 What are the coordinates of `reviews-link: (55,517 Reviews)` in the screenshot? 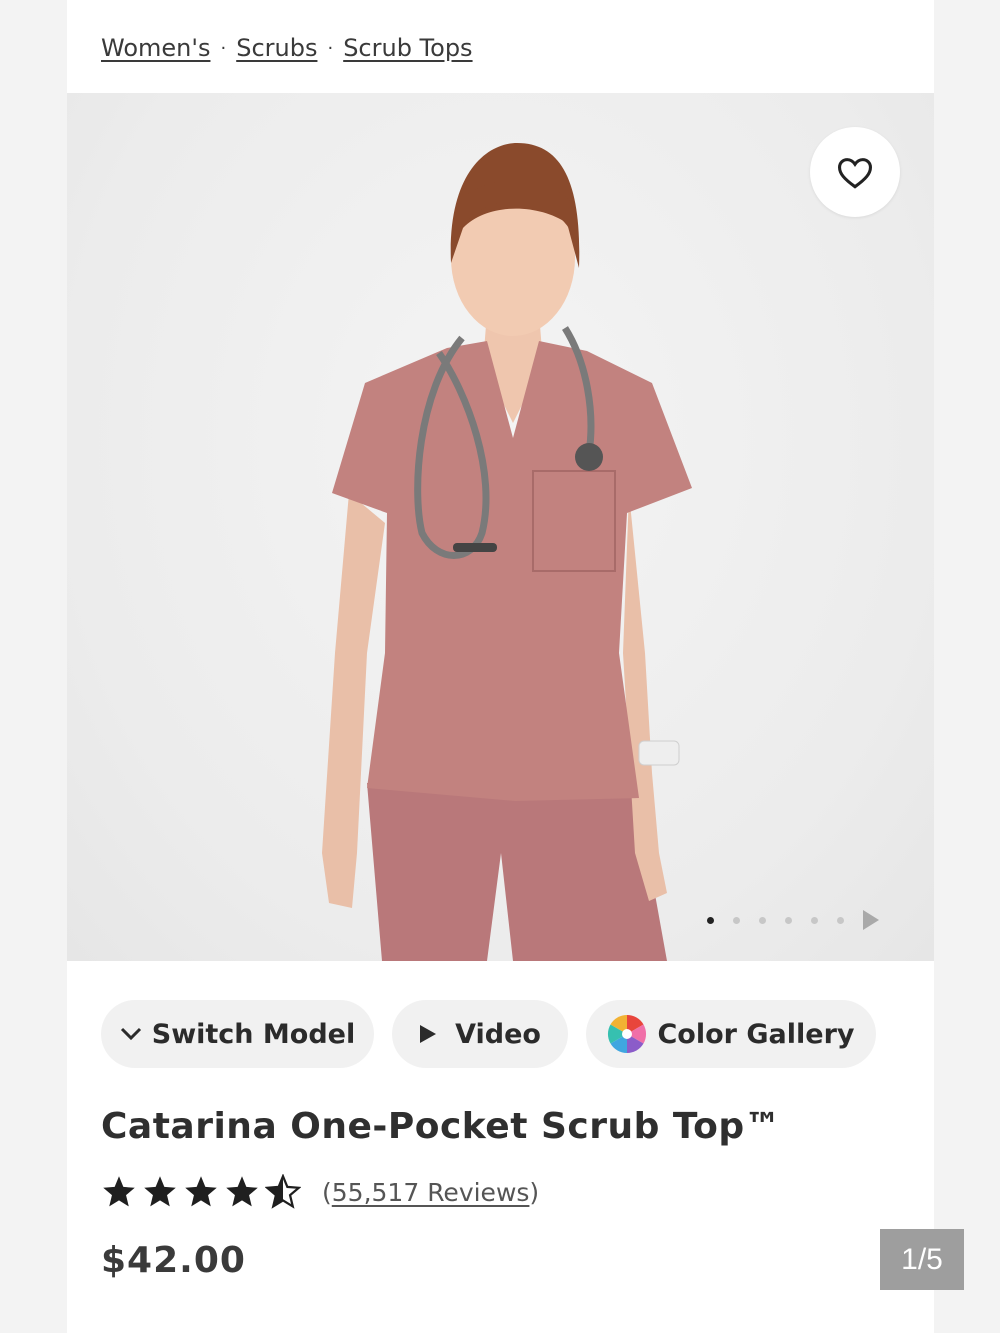 It's located at (430, 1192).